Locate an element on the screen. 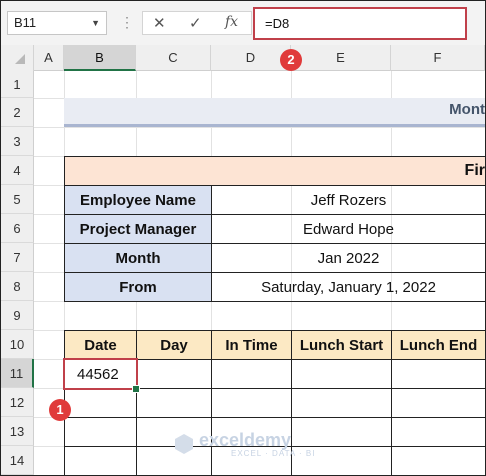 The image size is (486, 476). exceldemy-logo-icon is located at coordinates (184, 444).